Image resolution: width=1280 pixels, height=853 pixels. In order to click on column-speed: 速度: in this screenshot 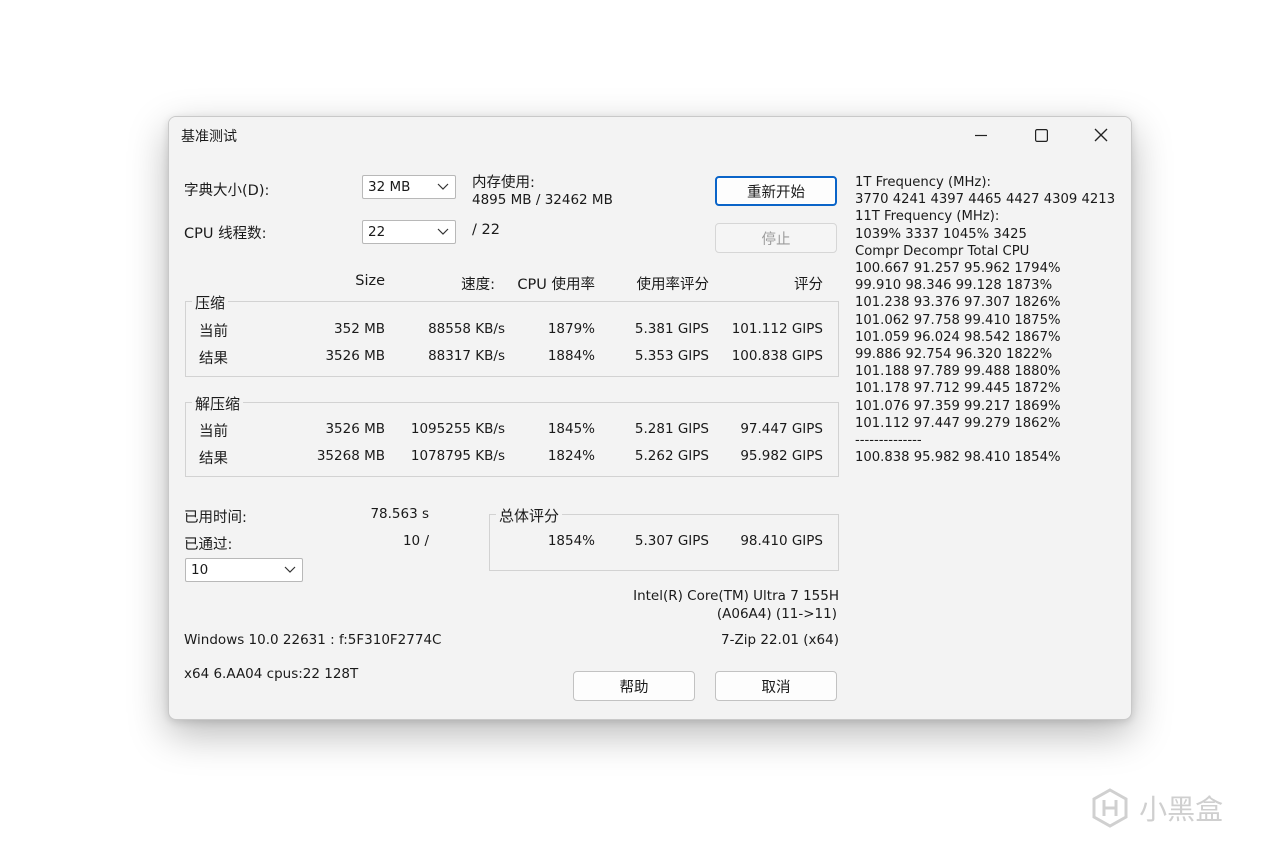, I will do `click(478, 285)`.